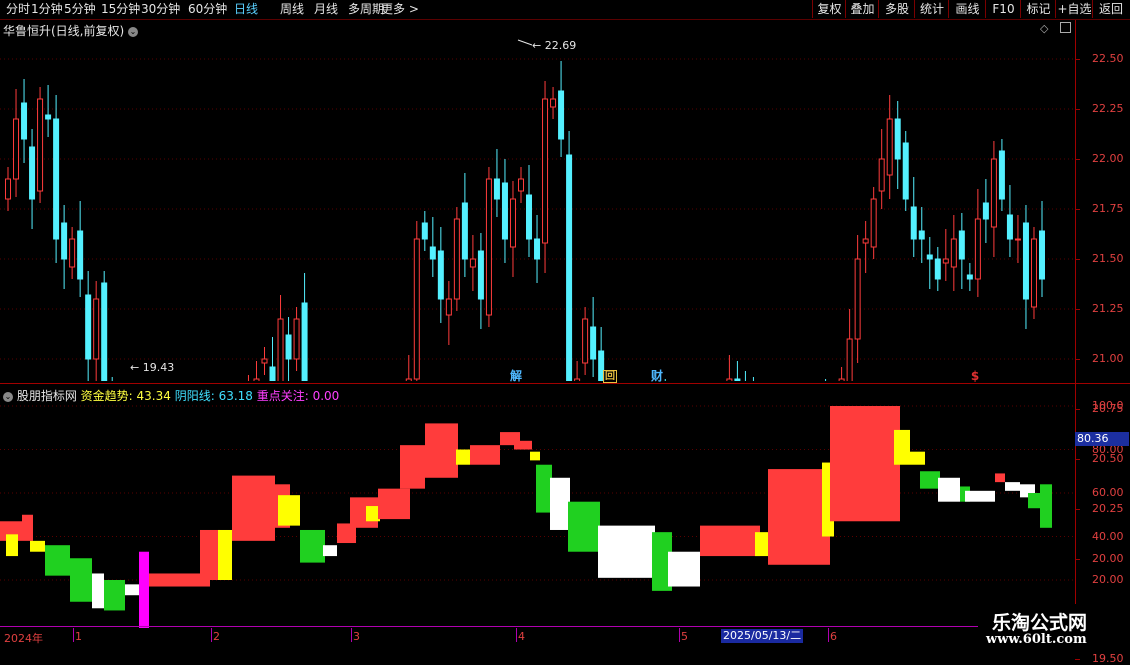 Image resolution: width=1130 pixels, height=665 pixels. I want to click on toolbar-button-3: 统计, so click(931, 9).